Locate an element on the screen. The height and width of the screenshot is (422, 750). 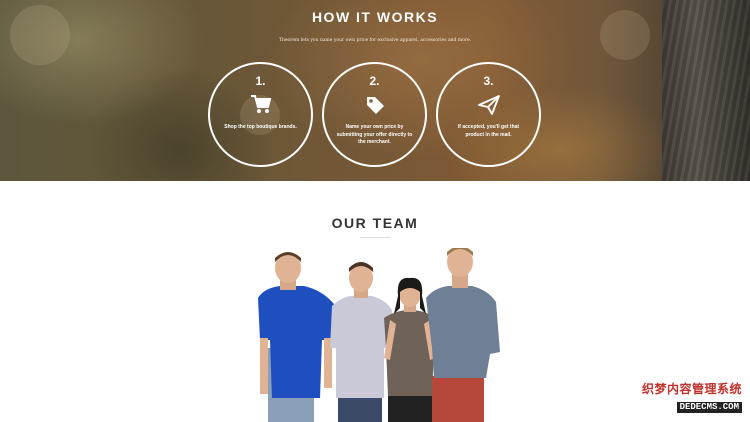
step-number: 2. is located at coordinates (374, 81).